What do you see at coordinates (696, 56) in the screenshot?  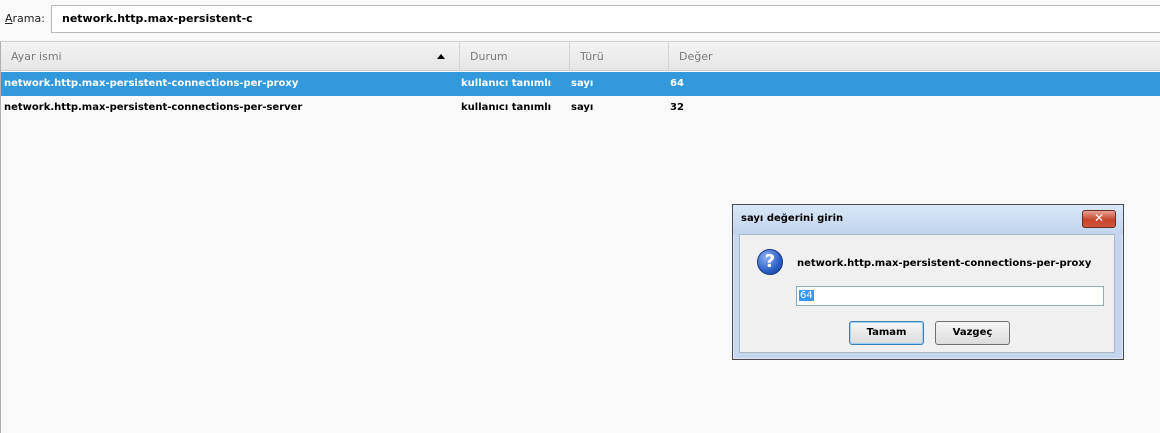 I see `column-header-value-label: Değer` at bounding box center [696, 56].